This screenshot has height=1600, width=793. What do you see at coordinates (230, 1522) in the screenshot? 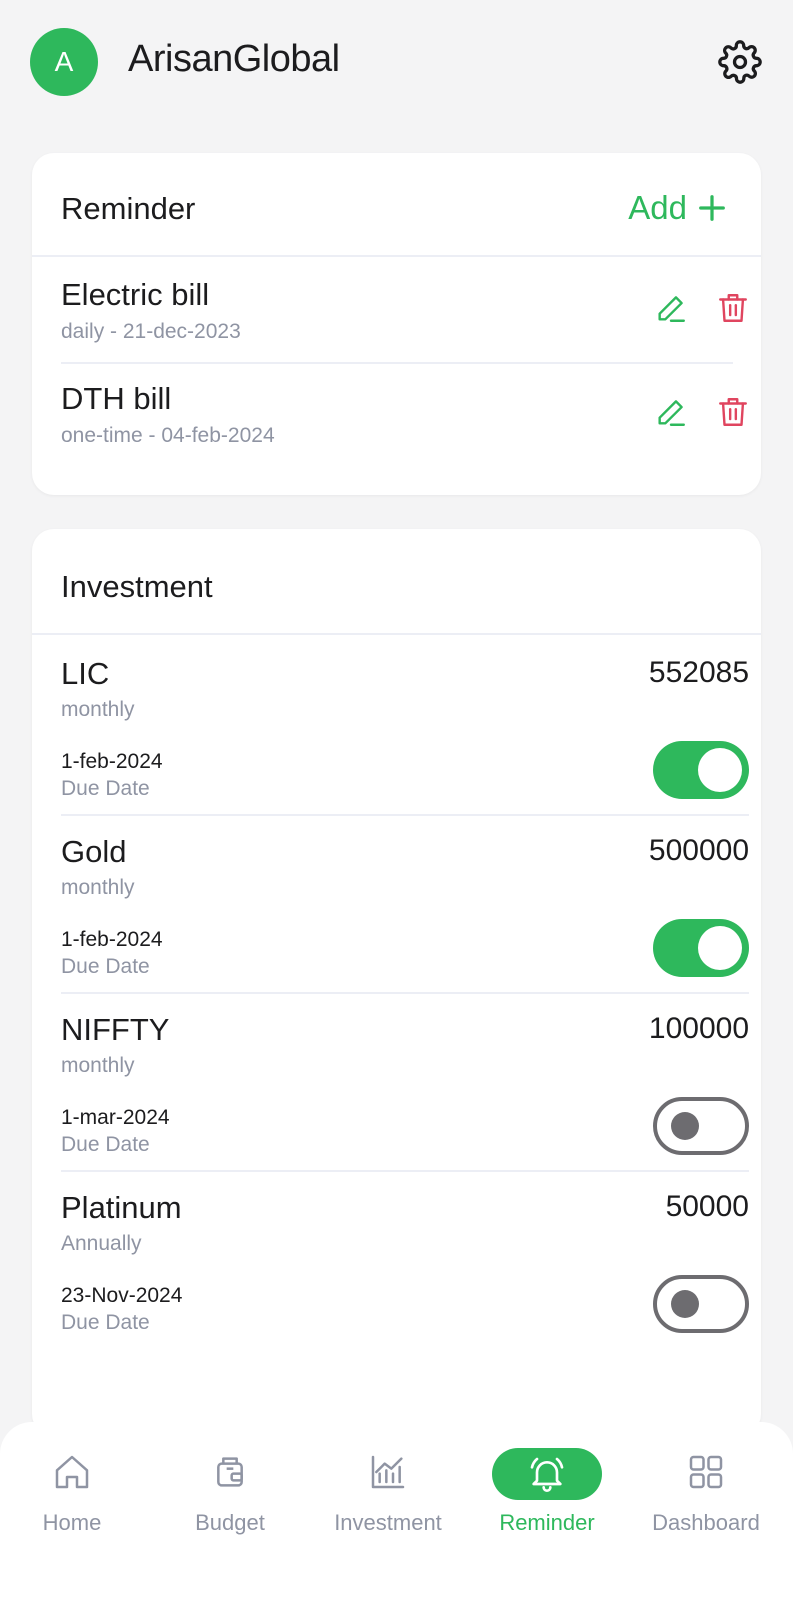
I see `nav-label: Budget` at bounding box center [230, 1522].